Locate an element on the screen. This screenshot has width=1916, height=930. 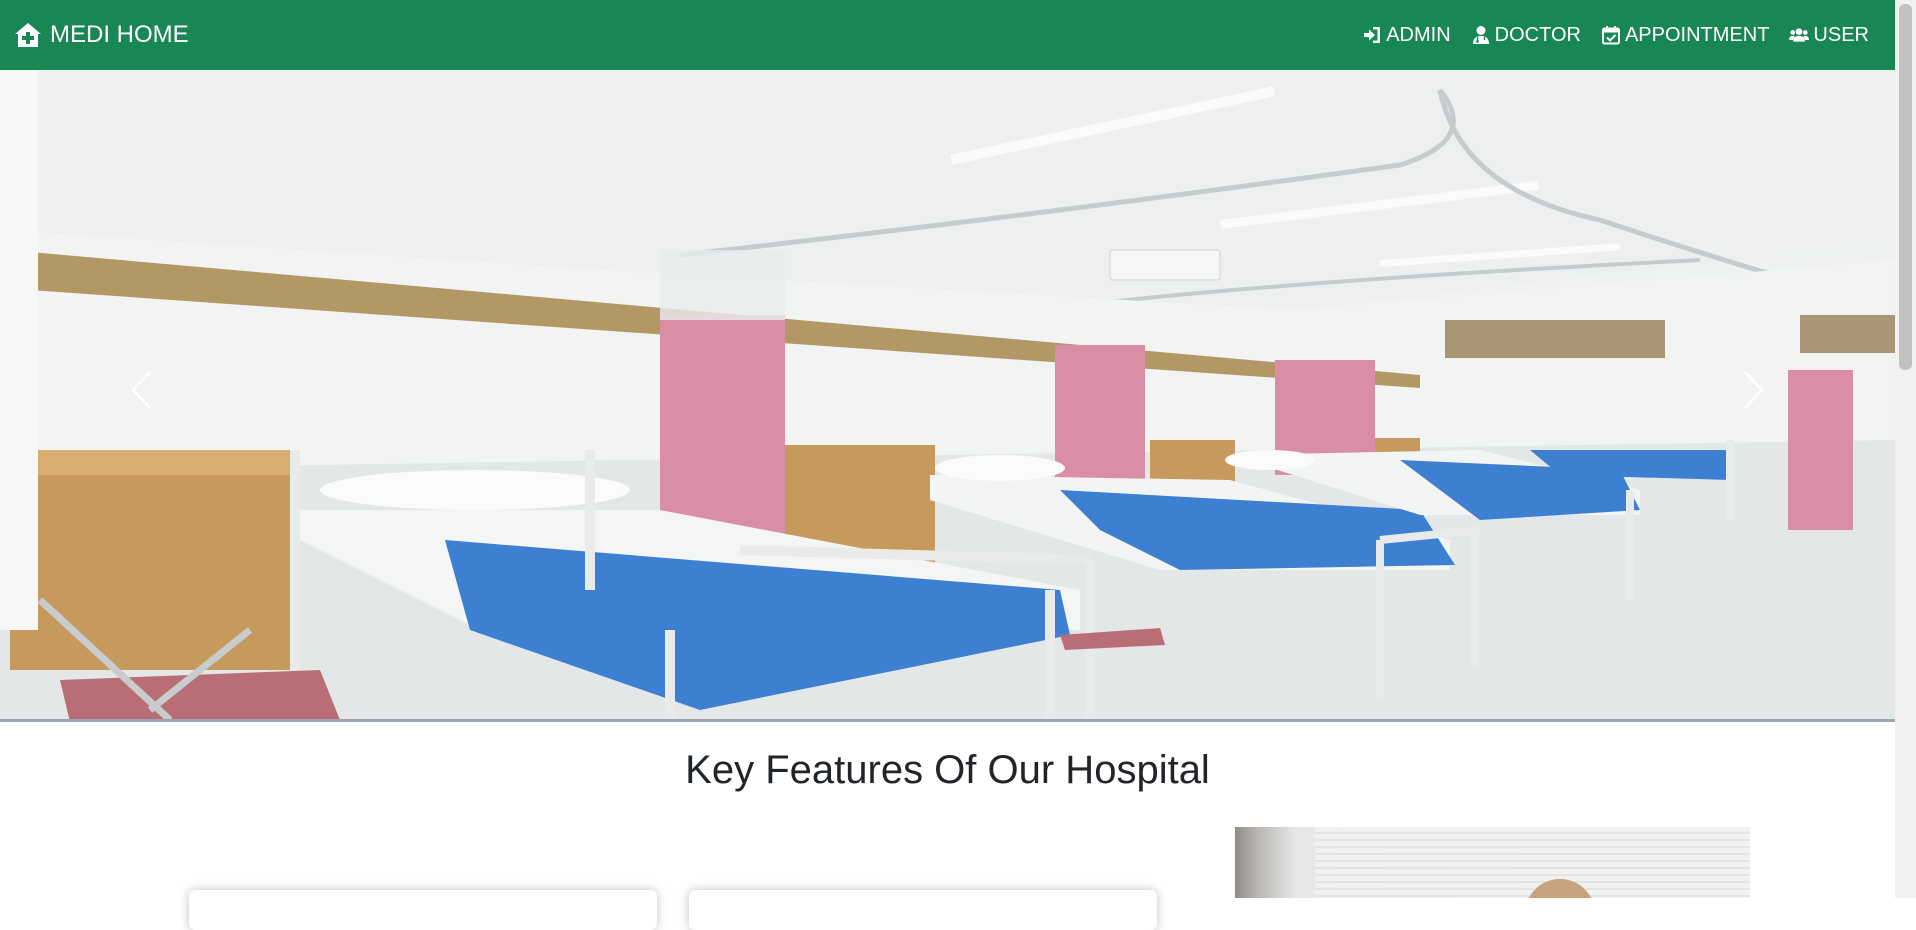
carousel-prev-button is located at coordinates (141, 390).